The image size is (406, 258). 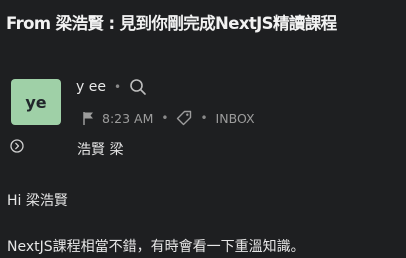 What do you see at coordinates (156, 247) in the screenshot?
I see `email-body-text: NextJS課程相當不錯，有時會看一下重溫知識。` at bounding box center [156, 247].